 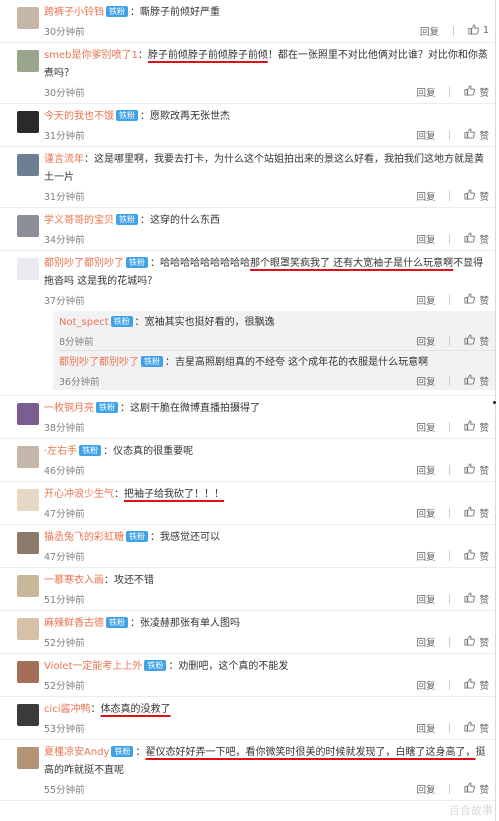 What do you see at coordinates (266, 469) in the screenshot?
I see `comment-meta: 46分钟前 回复 赞` at bounding box center [266, 469].